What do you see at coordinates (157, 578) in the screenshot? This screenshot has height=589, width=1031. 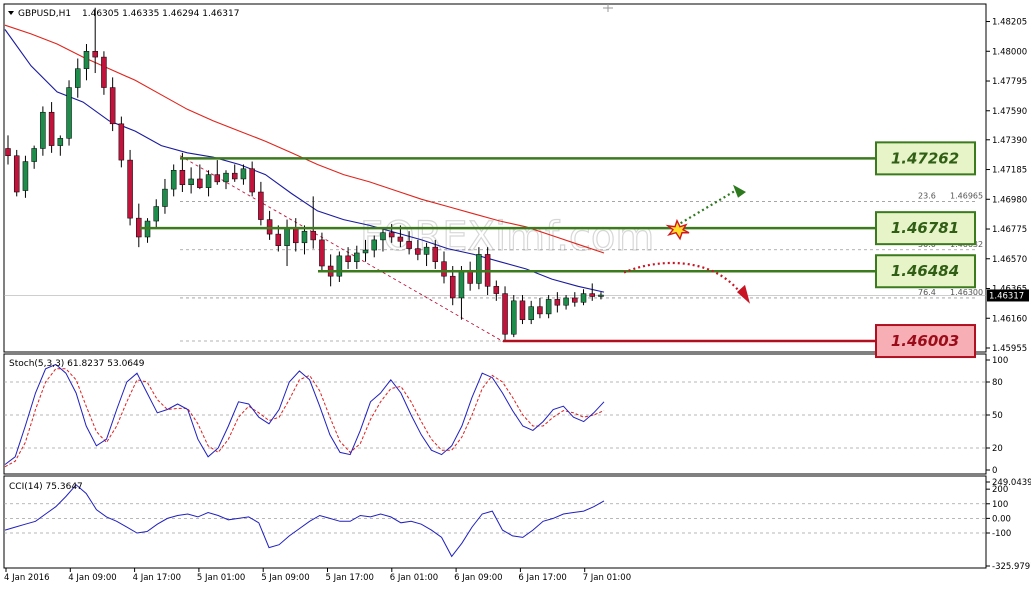 I see `time-tick-label: 4 Jan 17:00` at bounding box center [157, 578].